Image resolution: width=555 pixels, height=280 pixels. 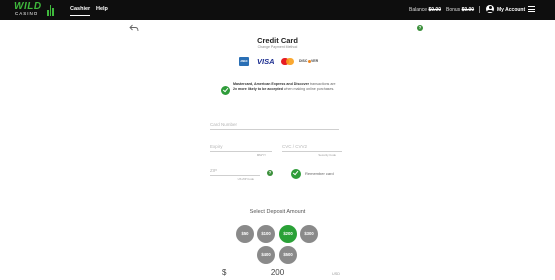 What do you see at coordinates (295, 146) in the screenshot?
I see `cvc-placeholder: CVC / CVV2` at bounding box center [295, 146].